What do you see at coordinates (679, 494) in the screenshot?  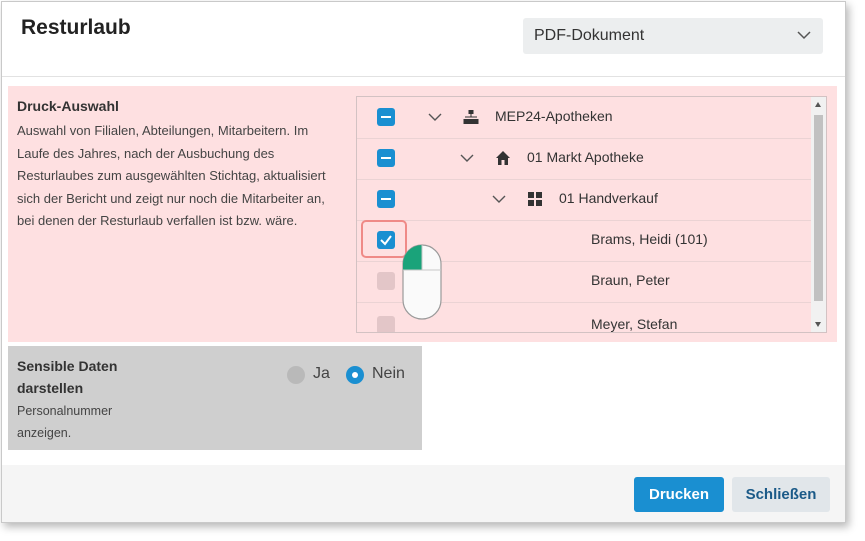 I see `print-button: Drucken` at bounding box center [679, 494].